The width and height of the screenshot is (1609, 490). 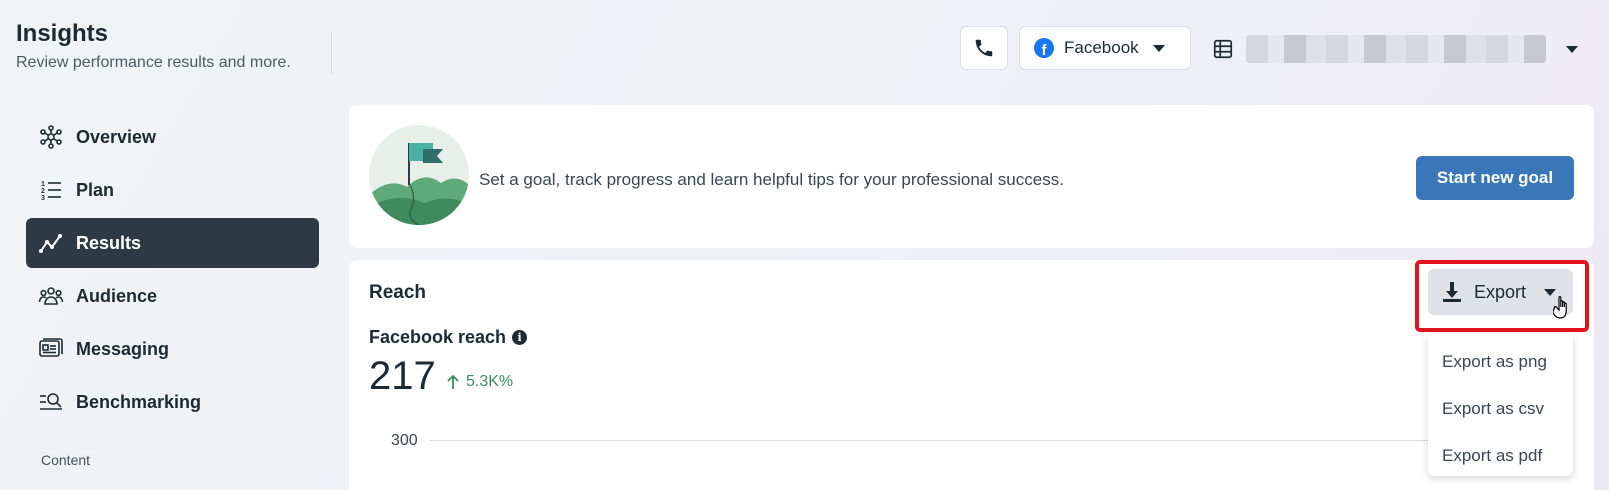 I want to click on export-button: Export, so click(x=1500, y=292).